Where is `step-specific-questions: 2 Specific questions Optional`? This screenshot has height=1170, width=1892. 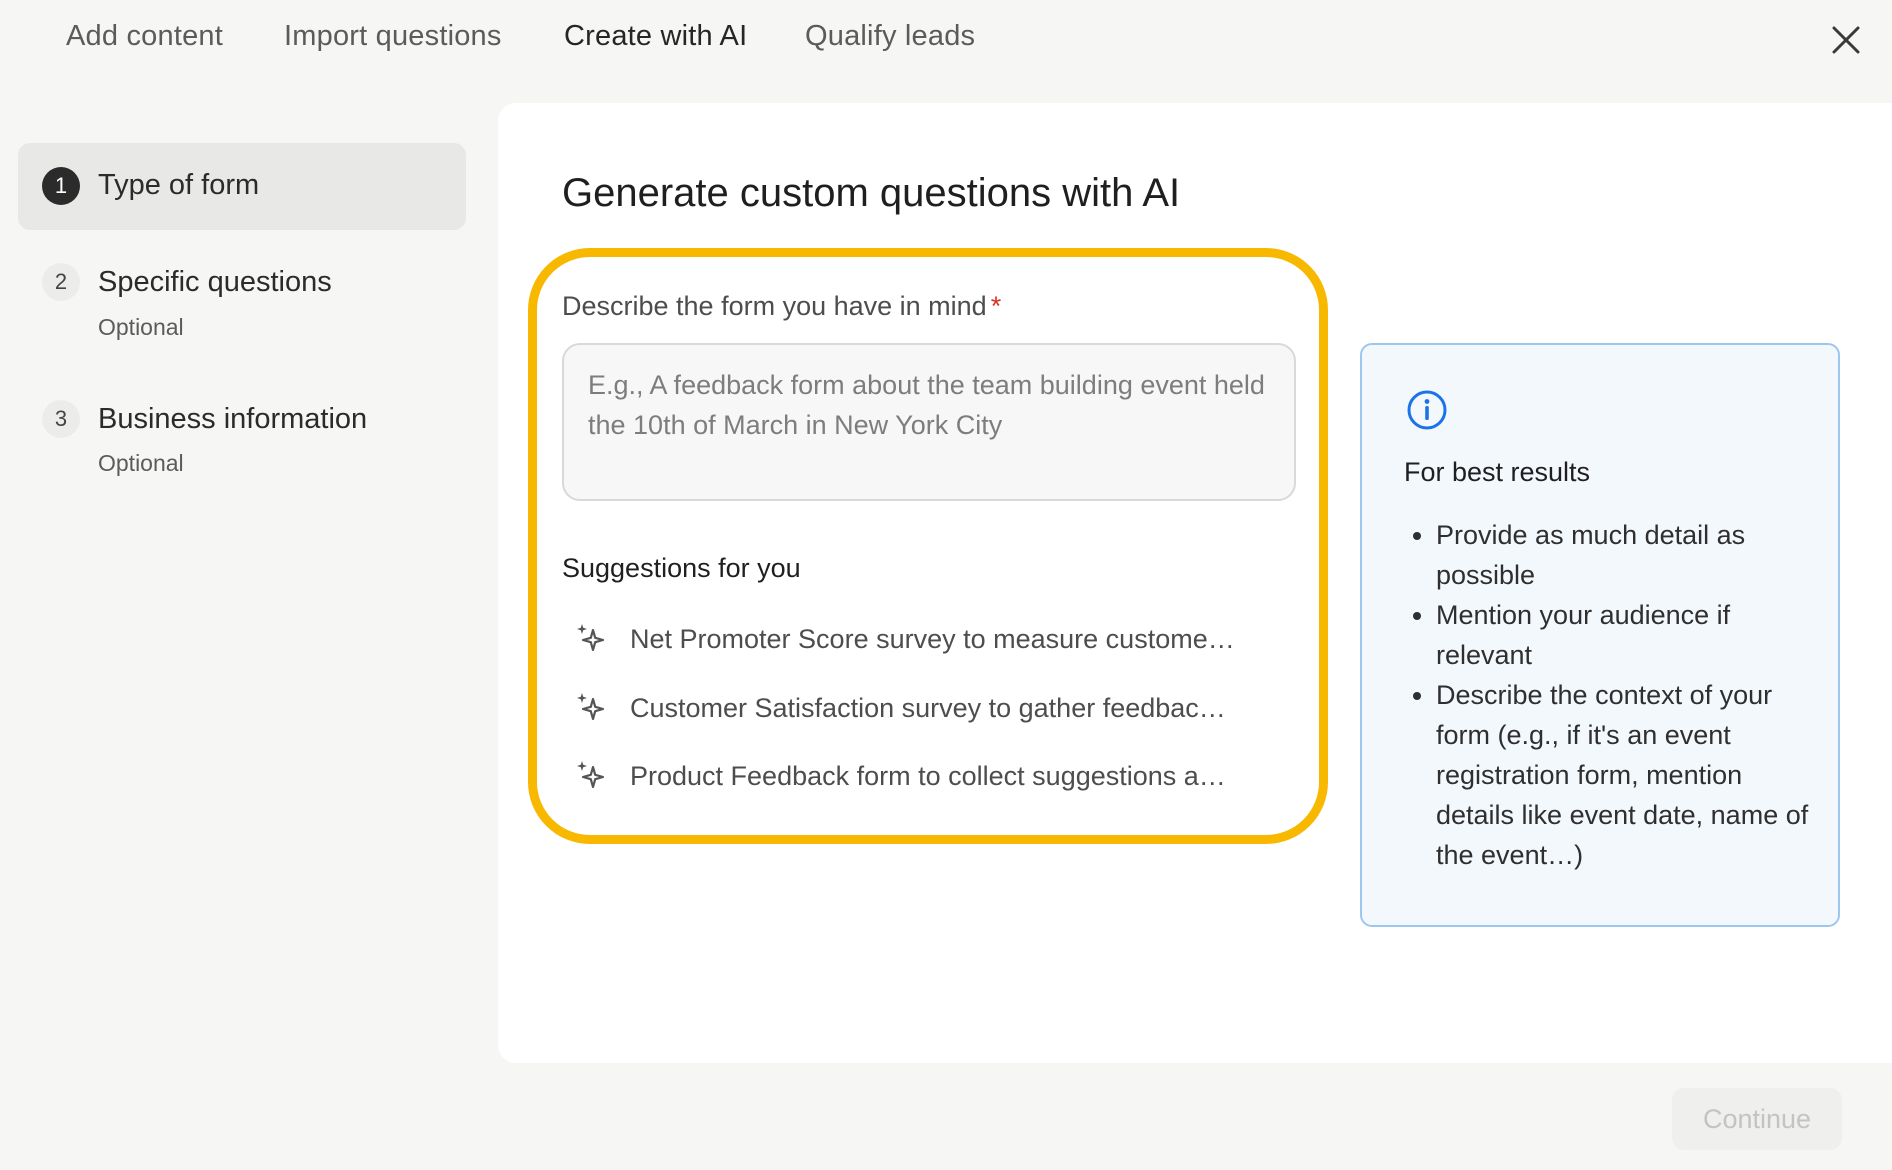
step-specific-questions: 2 Specific questions Optional is located at coordinates (242, 300).